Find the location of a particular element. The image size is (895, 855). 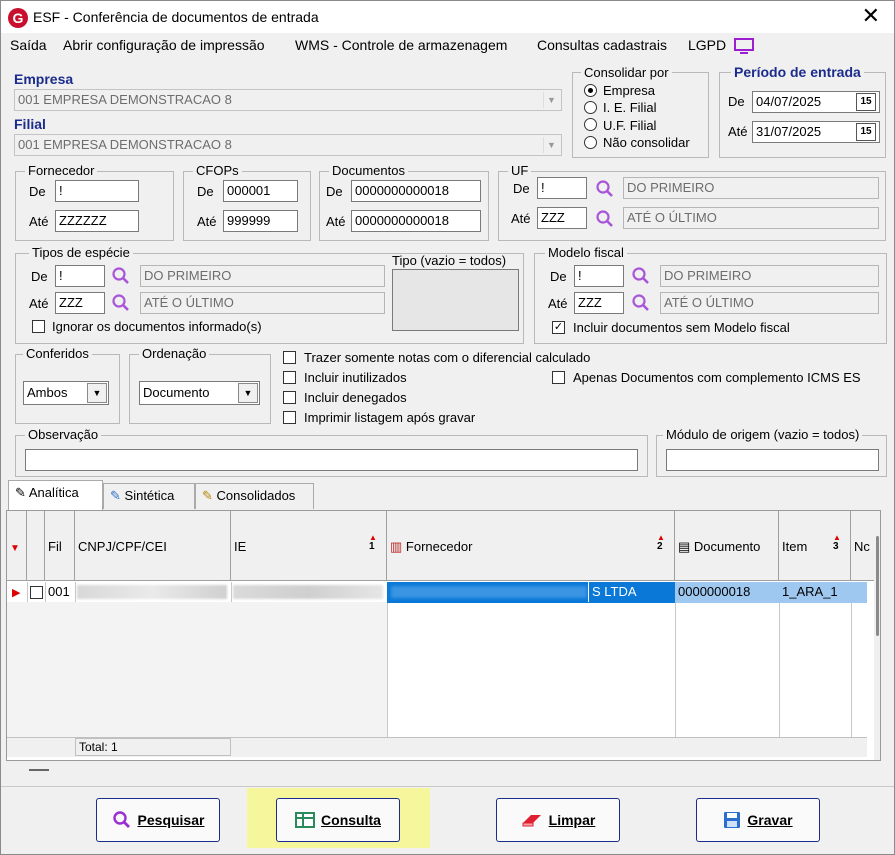

table-row: ▶ 001 S LTDA 0000000018 1_ARA_1 is located at coordinates (437, 592).